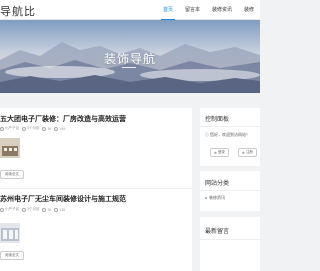 The image size is (320, 271). What do you see at coordinates (230, 244) in the screenshot?
I see `recent-messages-widget: 最新留言` at bounding box center [230, 244].